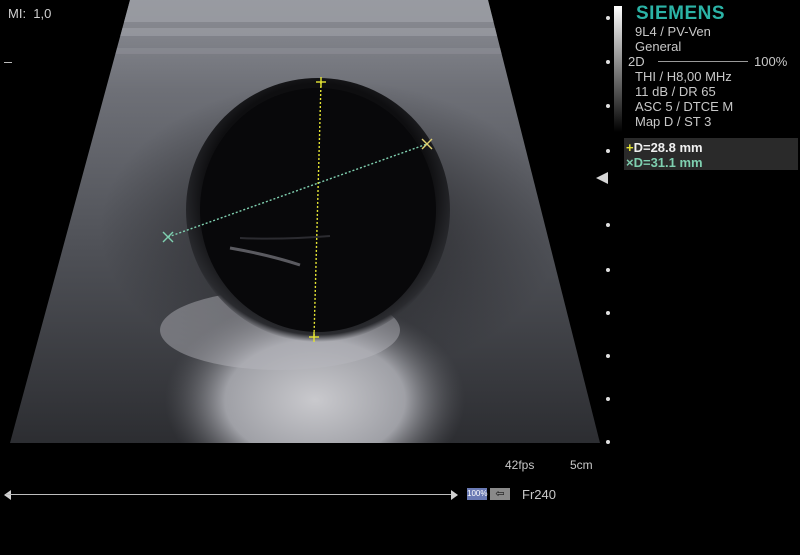  Describe the element at coordinates (703, 61) in the screenshot. I see `power-bar` at that location.